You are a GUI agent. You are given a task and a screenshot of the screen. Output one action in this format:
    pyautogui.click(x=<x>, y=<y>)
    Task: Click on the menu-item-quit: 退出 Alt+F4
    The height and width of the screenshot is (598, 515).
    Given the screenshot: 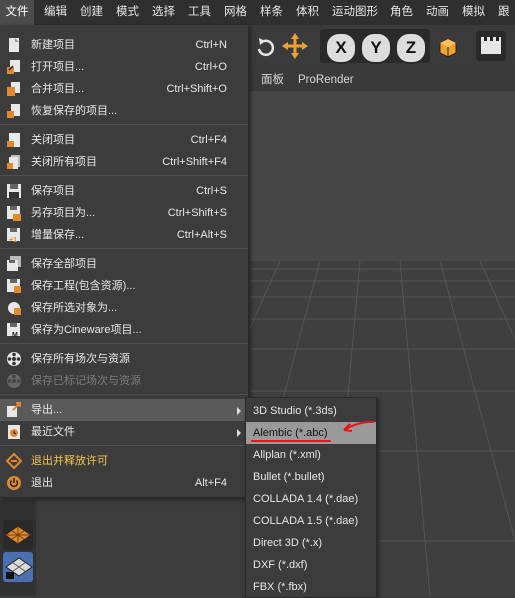 What is the action you would take?
    pyautogui.click(x=124, y=483)
    